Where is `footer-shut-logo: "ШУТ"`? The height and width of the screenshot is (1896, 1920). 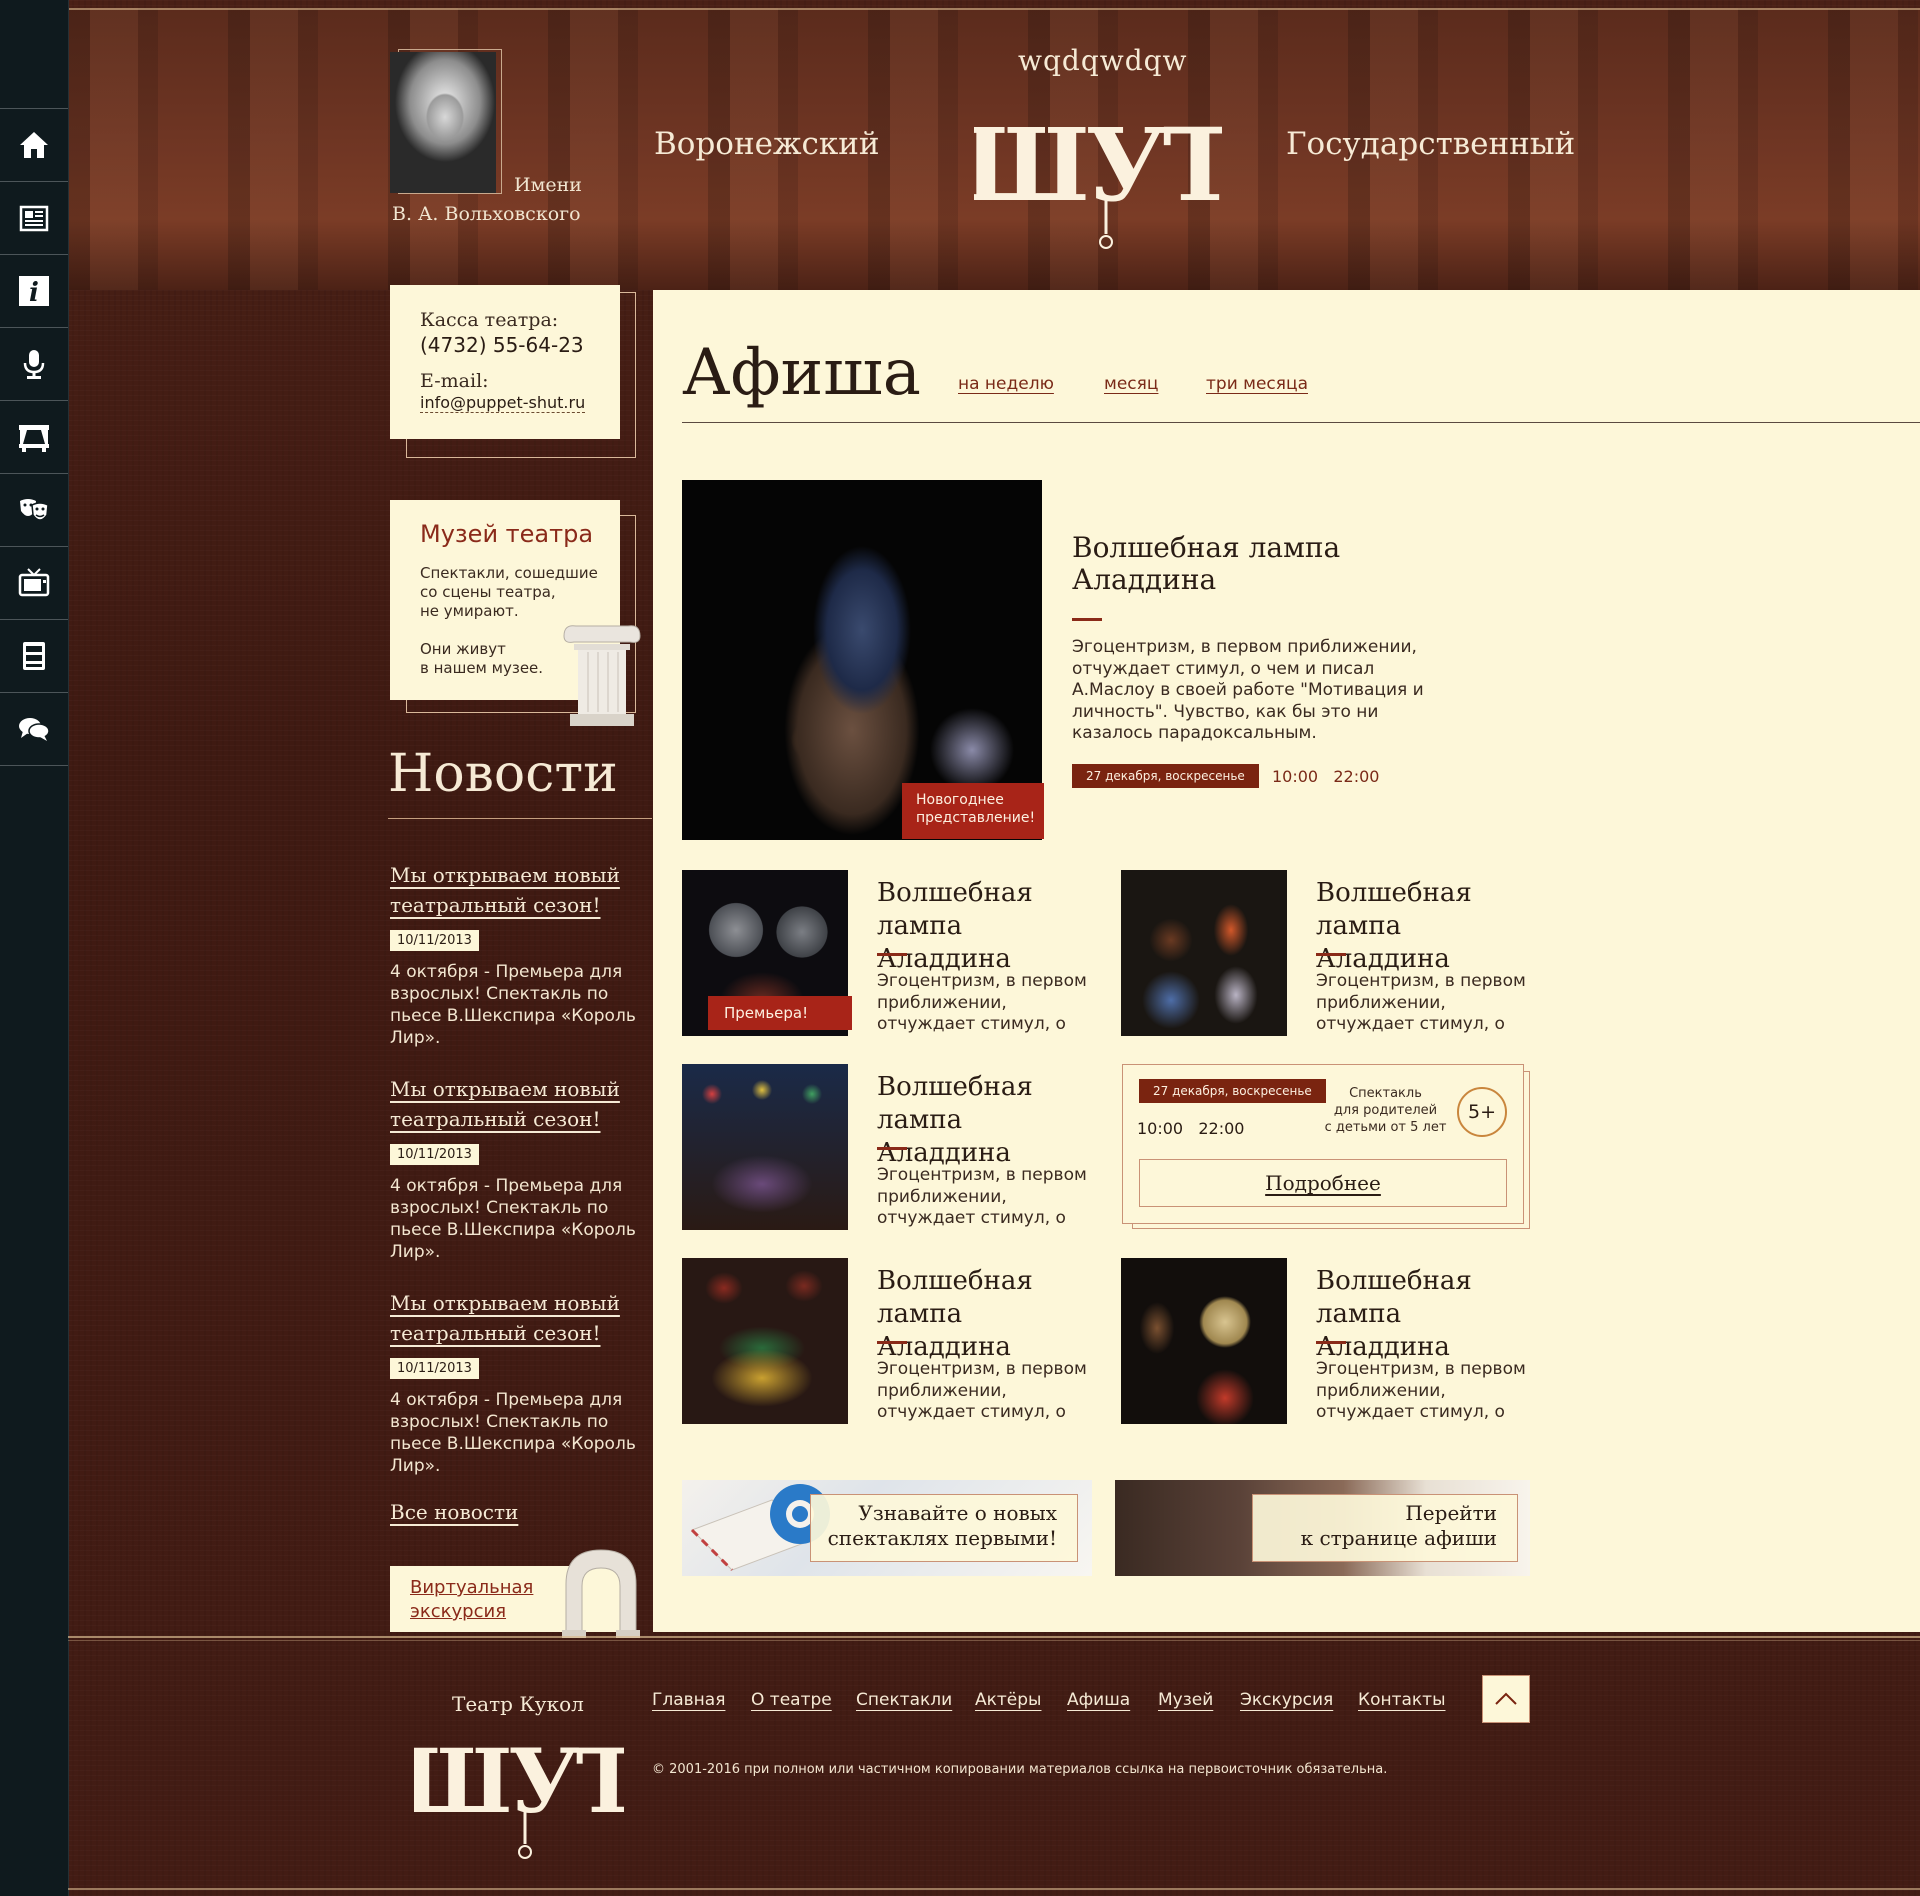
footer-shut-logo: "ШУТ" is located at coordinates (519, 1793).